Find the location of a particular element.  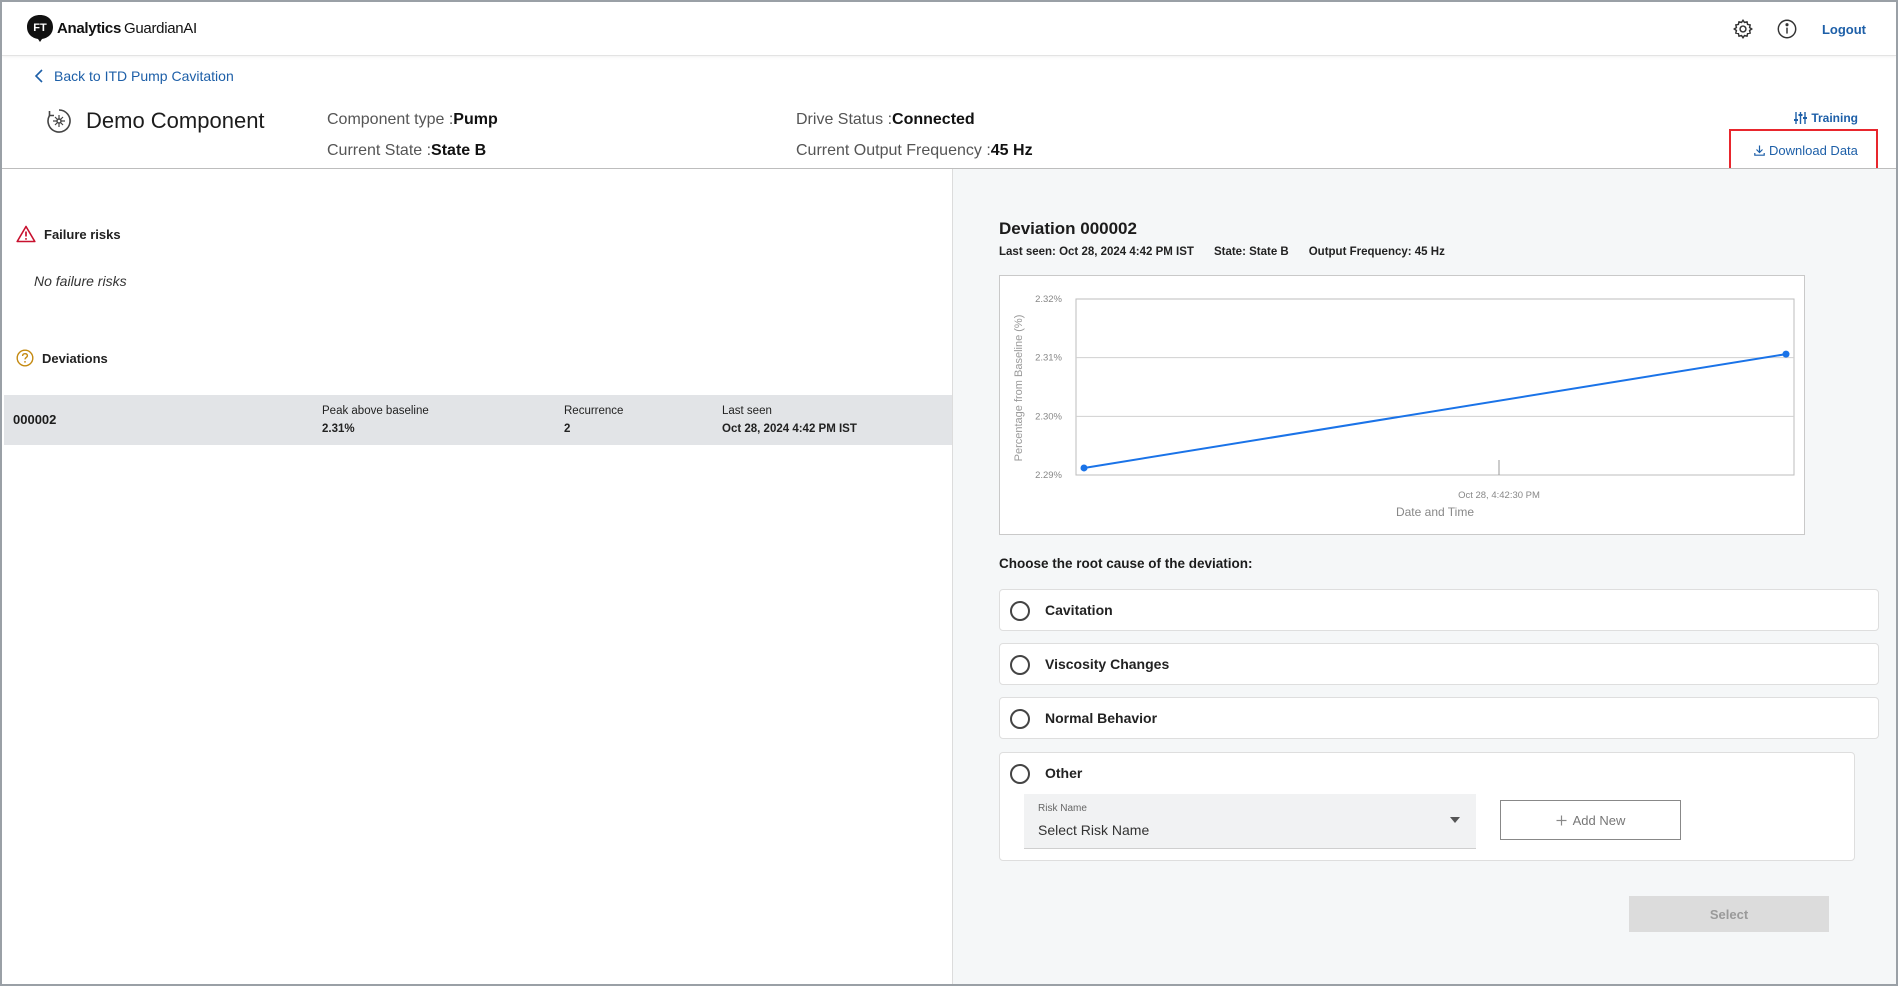

training-link: Training is located at coordinates (1826, 118).